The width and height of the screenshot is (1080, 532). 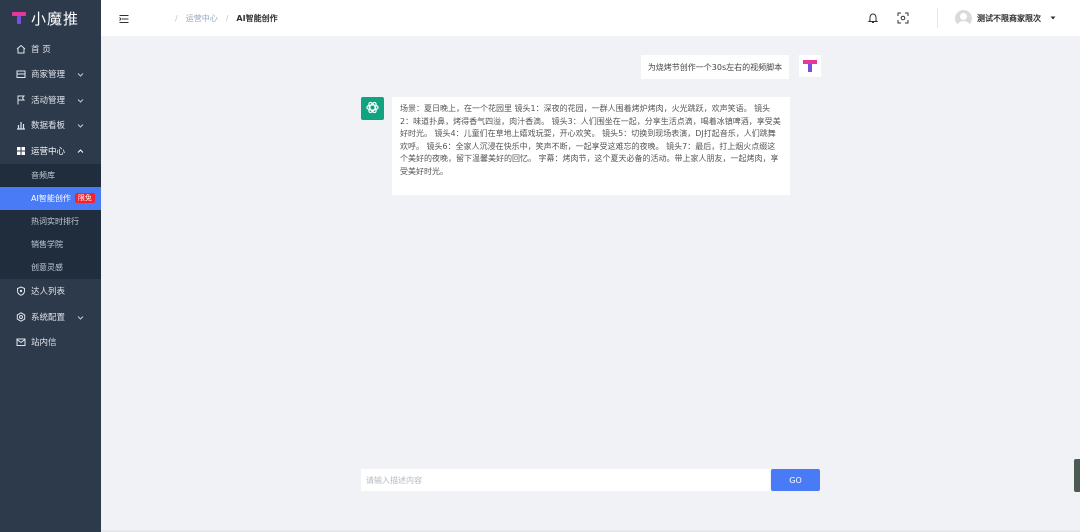 I want to click on sidebar-subitem-label: AI智能创作, so click(x=51, y=198).